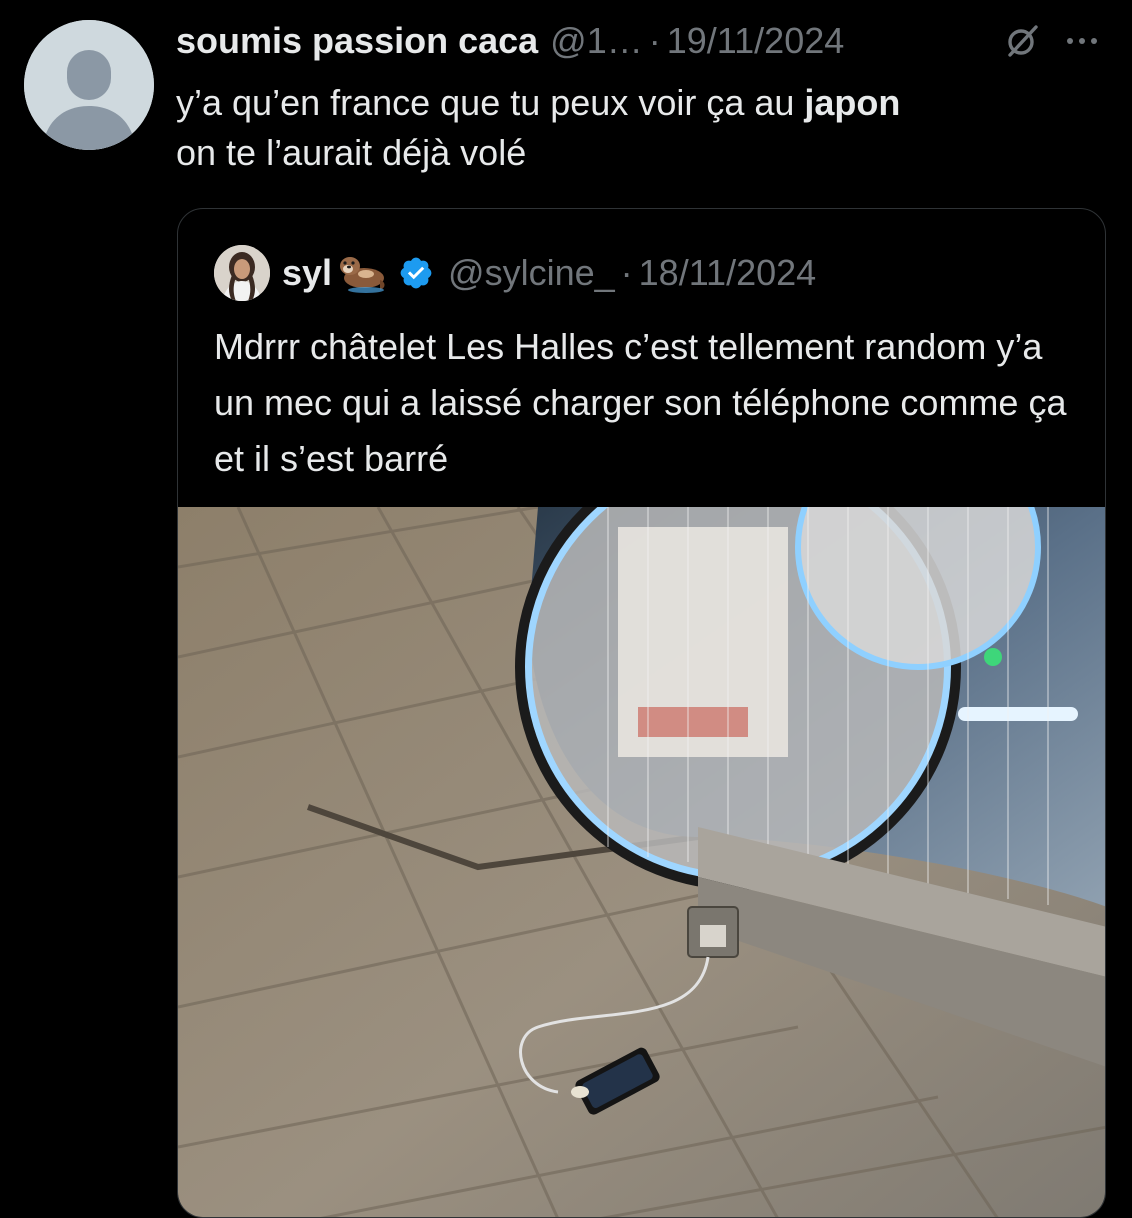 This screenshot has width=1132, height=1218. What do you see at coordinates (1054, 41) in the screenshot?
I see `header-actions` at bounding box center [1054, 41].